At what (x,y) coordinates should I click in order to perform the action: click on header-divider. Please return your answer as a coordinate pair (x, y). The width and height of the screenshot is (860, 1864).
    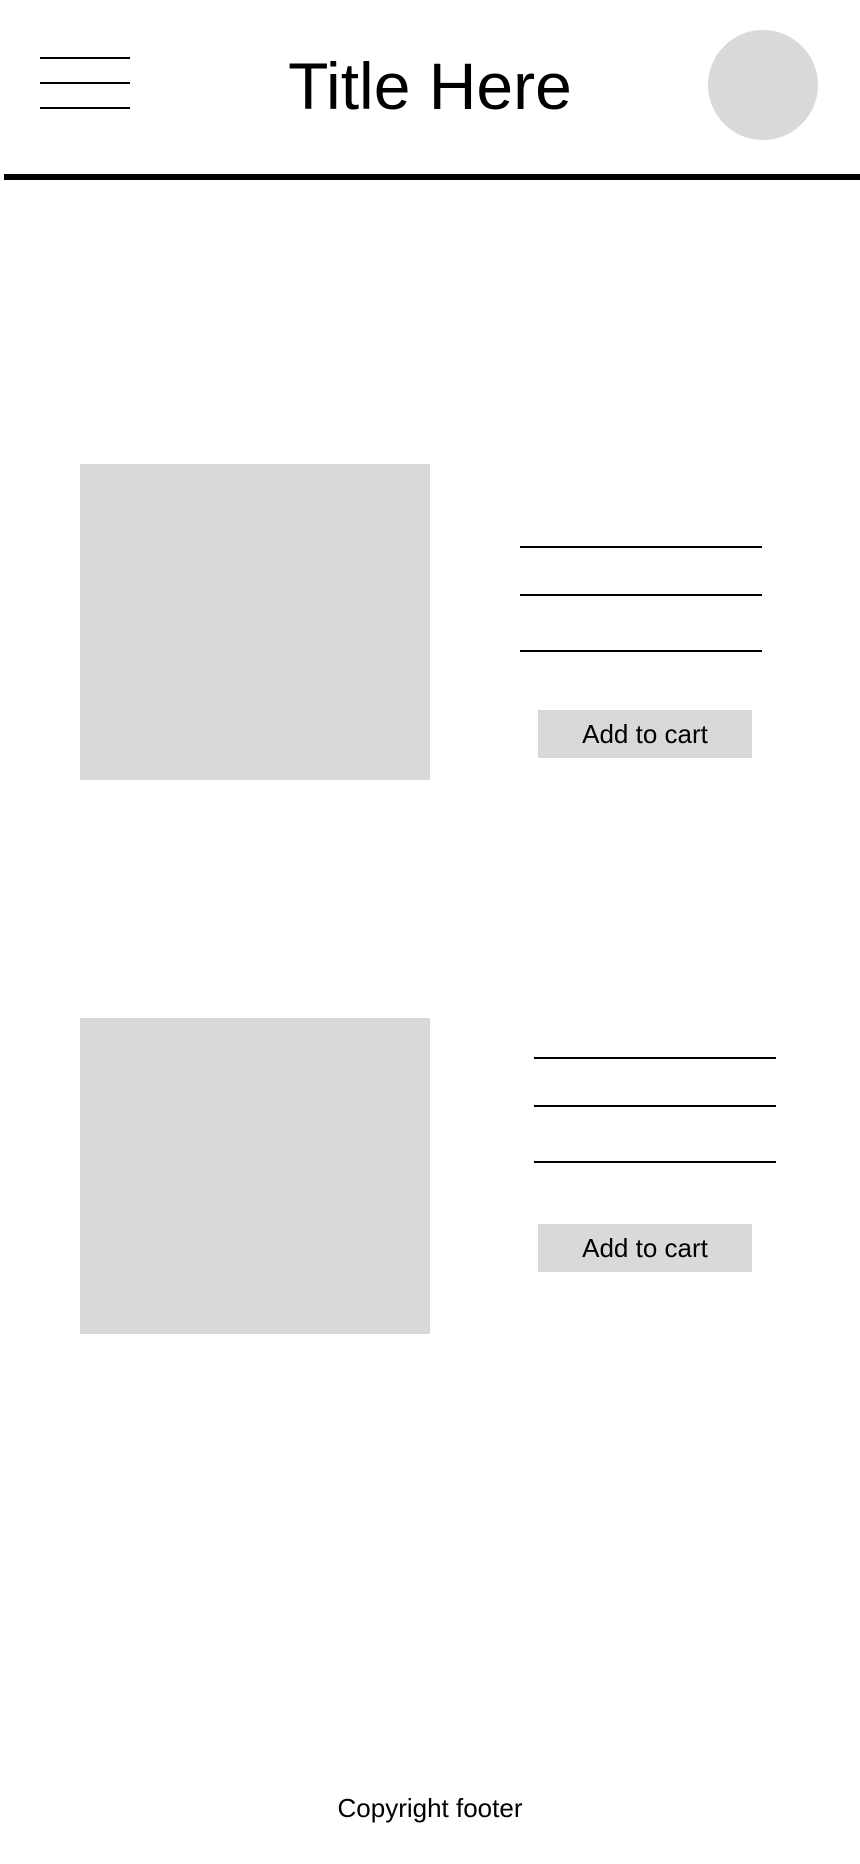
    Looking at the image, I should click on (432, 177).